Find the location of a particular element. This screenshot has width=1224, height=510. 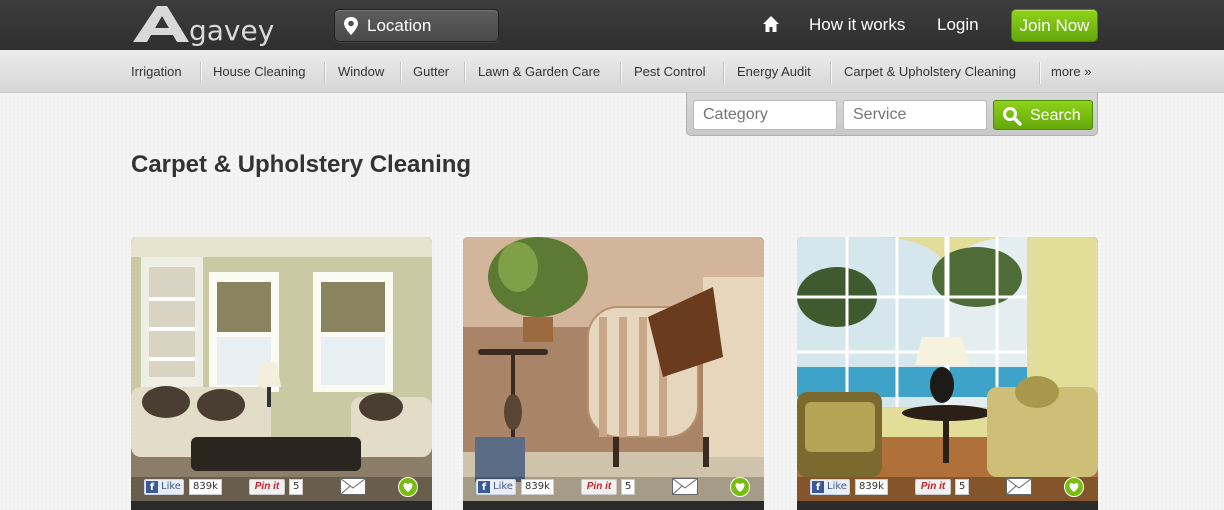

category-lawn-garden-care: Lawn & Garden Care is located at coordinates (539, 71).